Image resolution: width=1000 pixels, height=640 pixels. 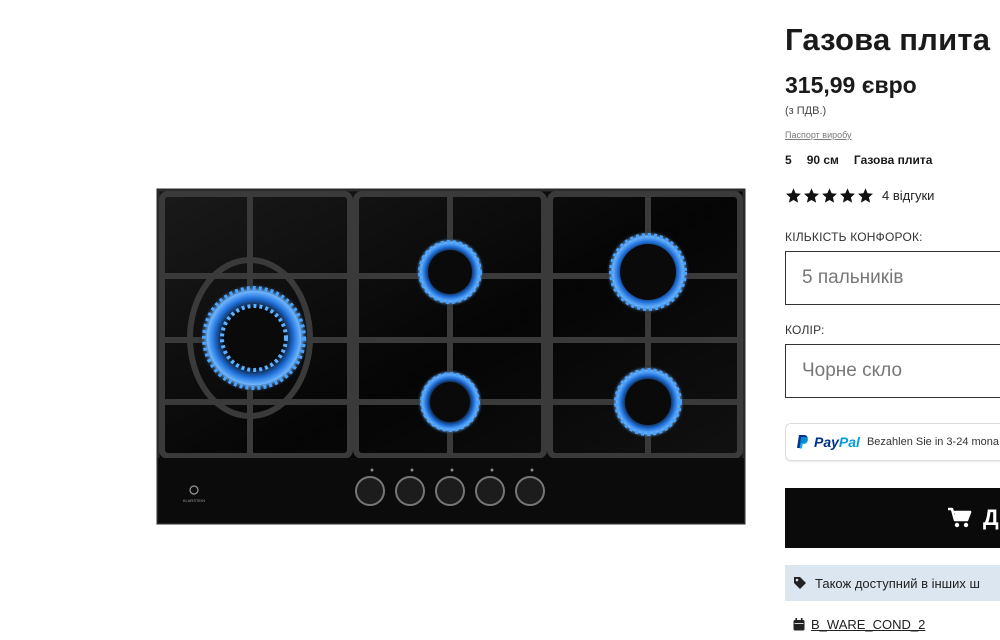 I want to click on product-attributes: 5 90 см Газова плита, so click(x=866, y=160).